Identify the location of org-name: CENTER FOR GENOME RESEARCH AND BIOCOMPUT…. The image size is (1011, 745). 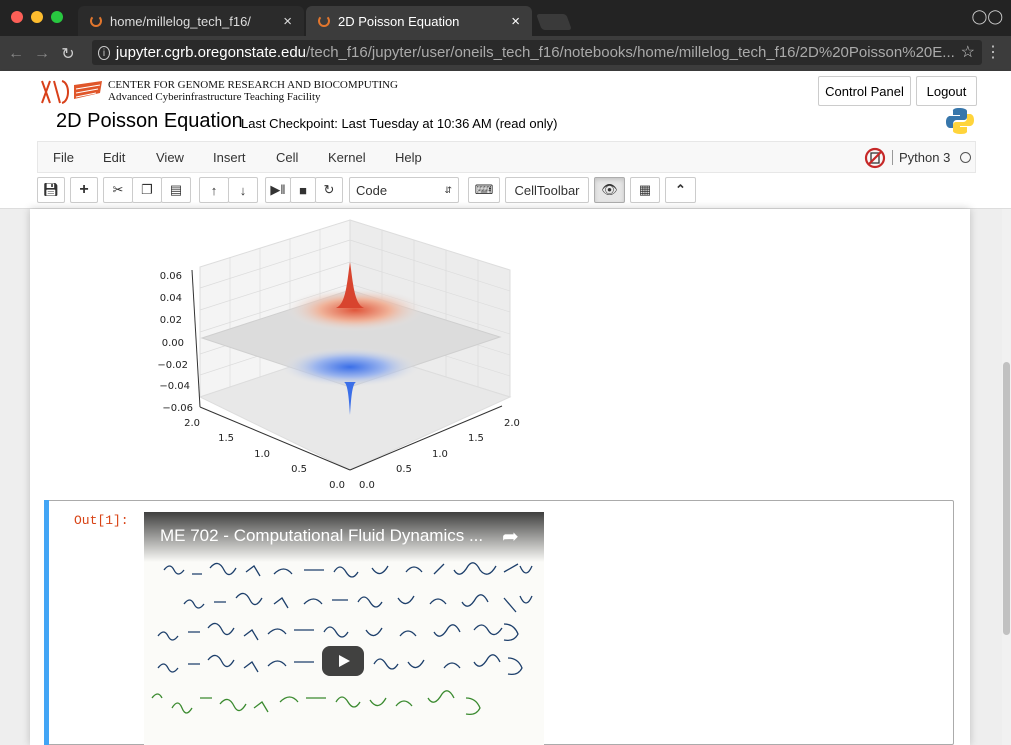
(253, 85).